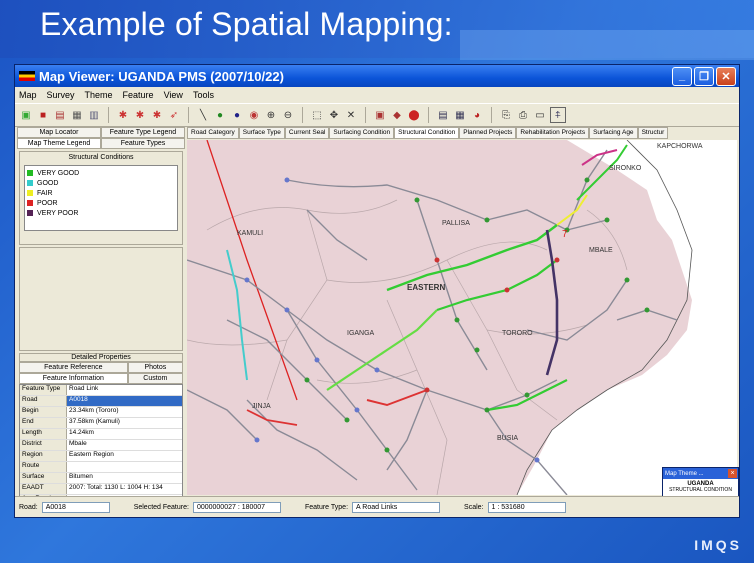 The image size is (754, 563). Describe the element at coordinates (506, 115) in the screenshot. I see `copy-icon: ⎘` at that location.